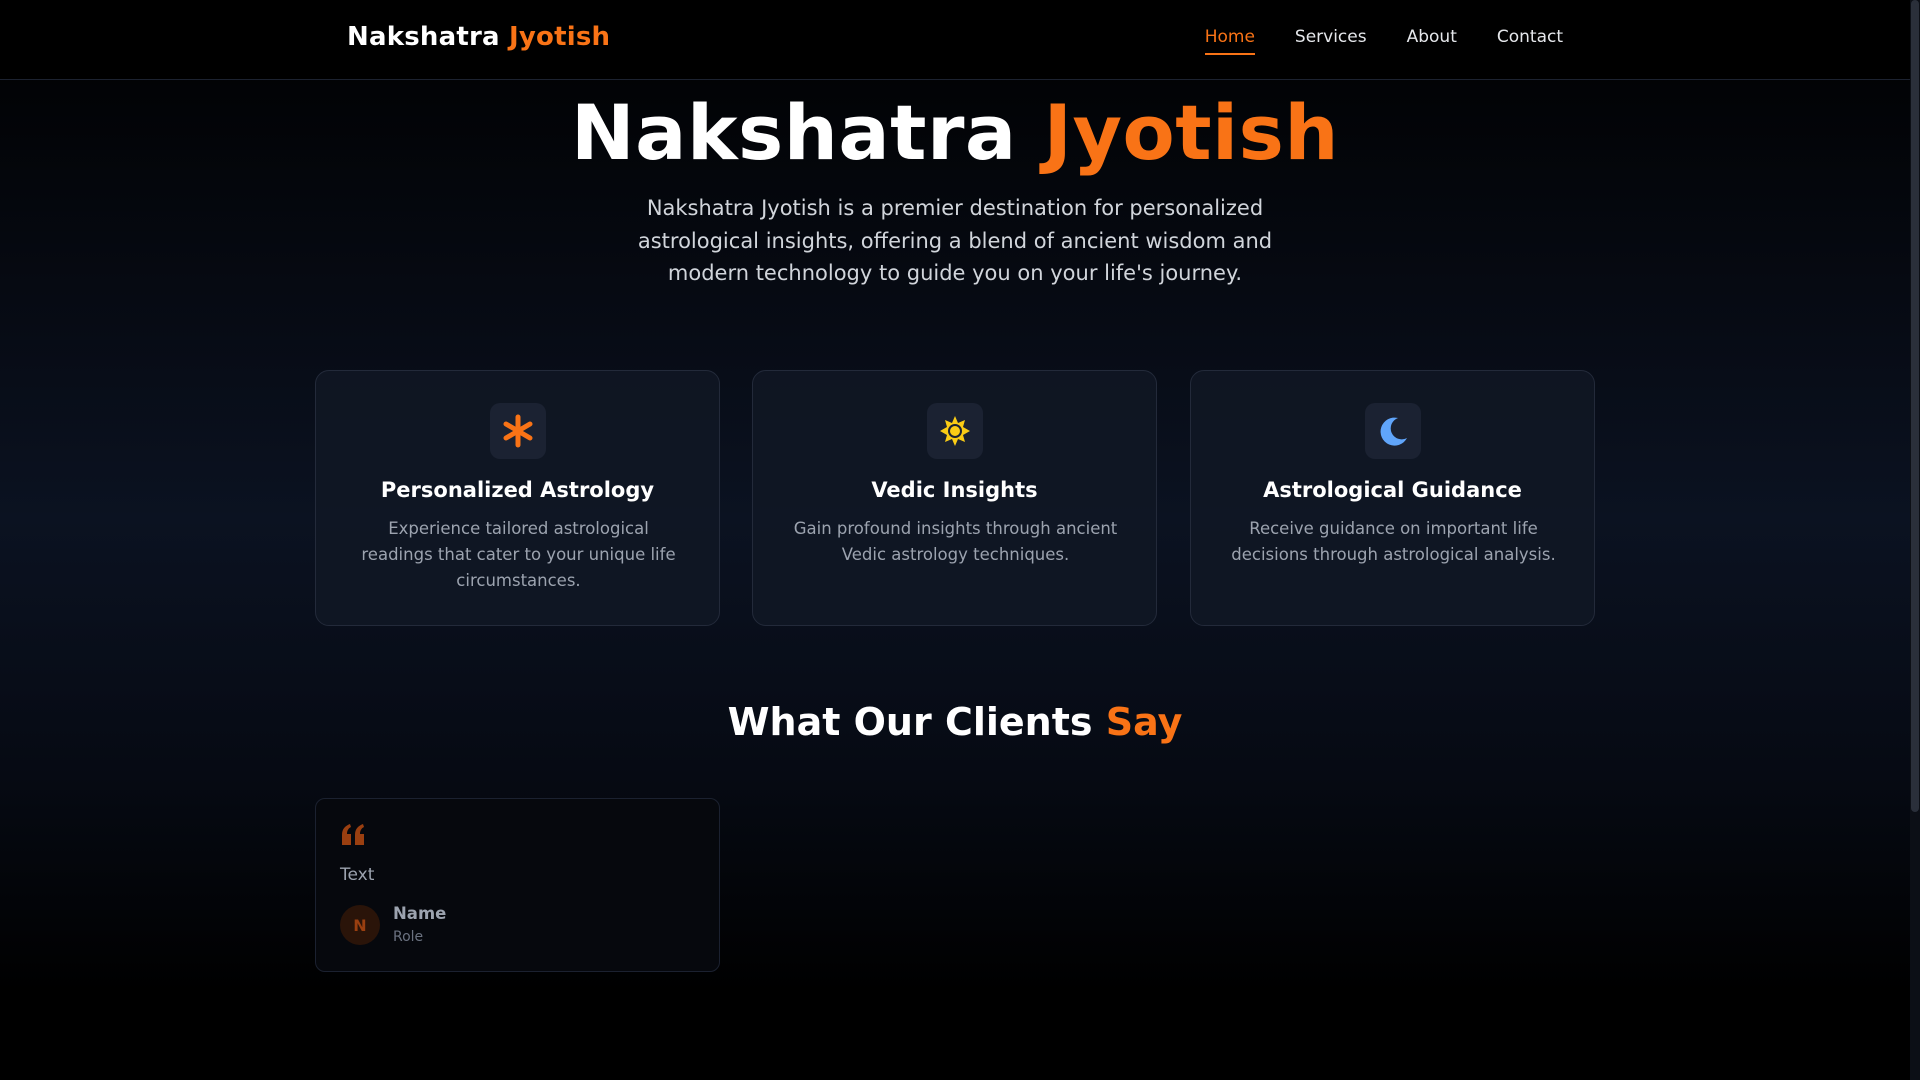 This screenshot has height=1080, width=1920. I want to click on avatar: N, so click(360, 925).